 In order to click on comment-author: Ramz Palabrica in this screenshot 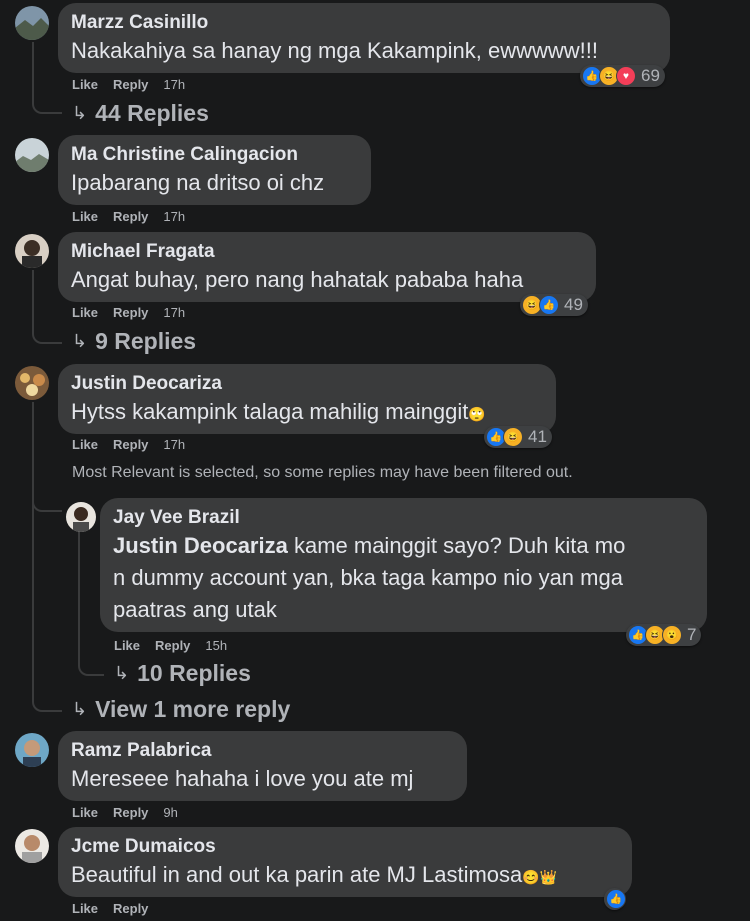, I will do `click(262, 751)`.